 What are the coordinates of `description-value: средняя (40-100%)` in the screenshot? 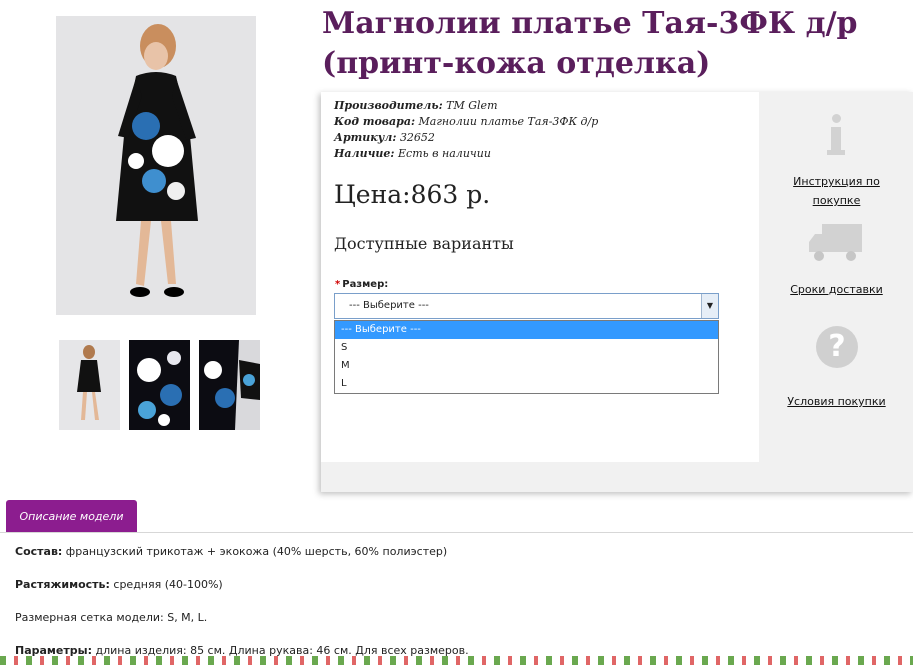 It's located at (166, 584).